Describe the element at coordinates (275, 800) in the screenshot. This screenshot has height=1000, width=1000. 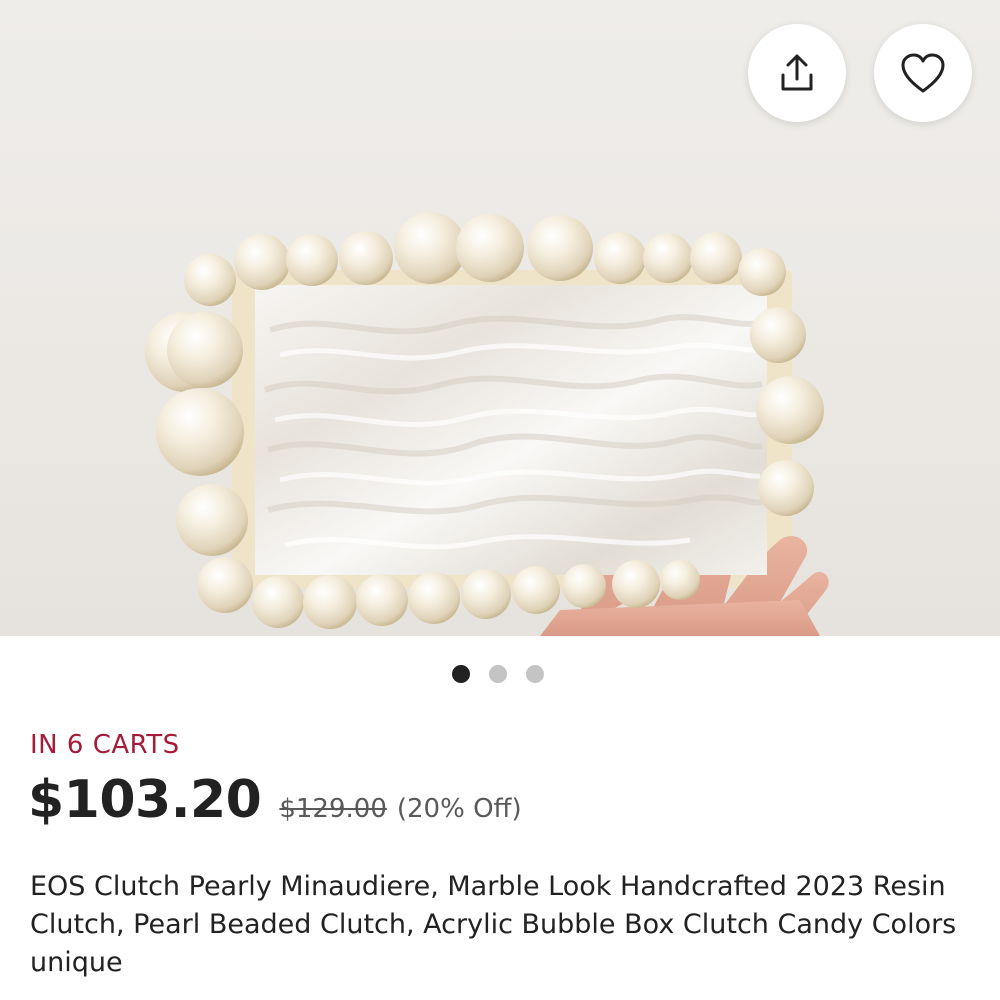
I see `price-row: $103.20 $129.00 (20% Off)` at that location.